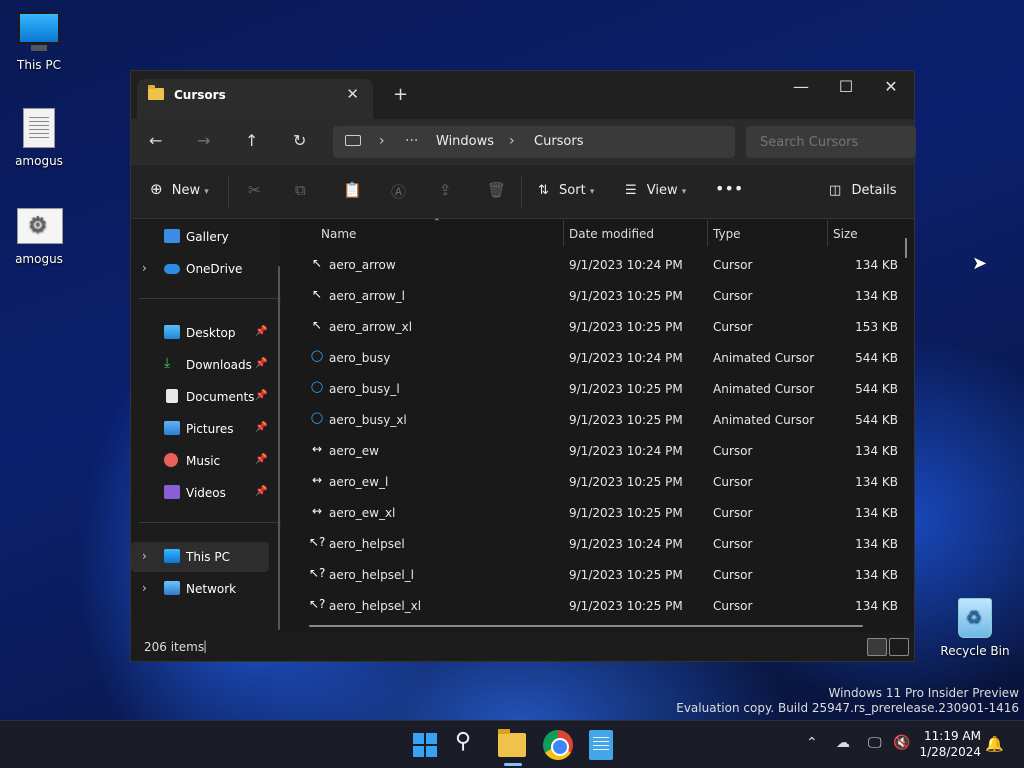 The width and height of the screenshot is (1024, 768). I want to click on vertical-scrollbar, so click(906, 248).